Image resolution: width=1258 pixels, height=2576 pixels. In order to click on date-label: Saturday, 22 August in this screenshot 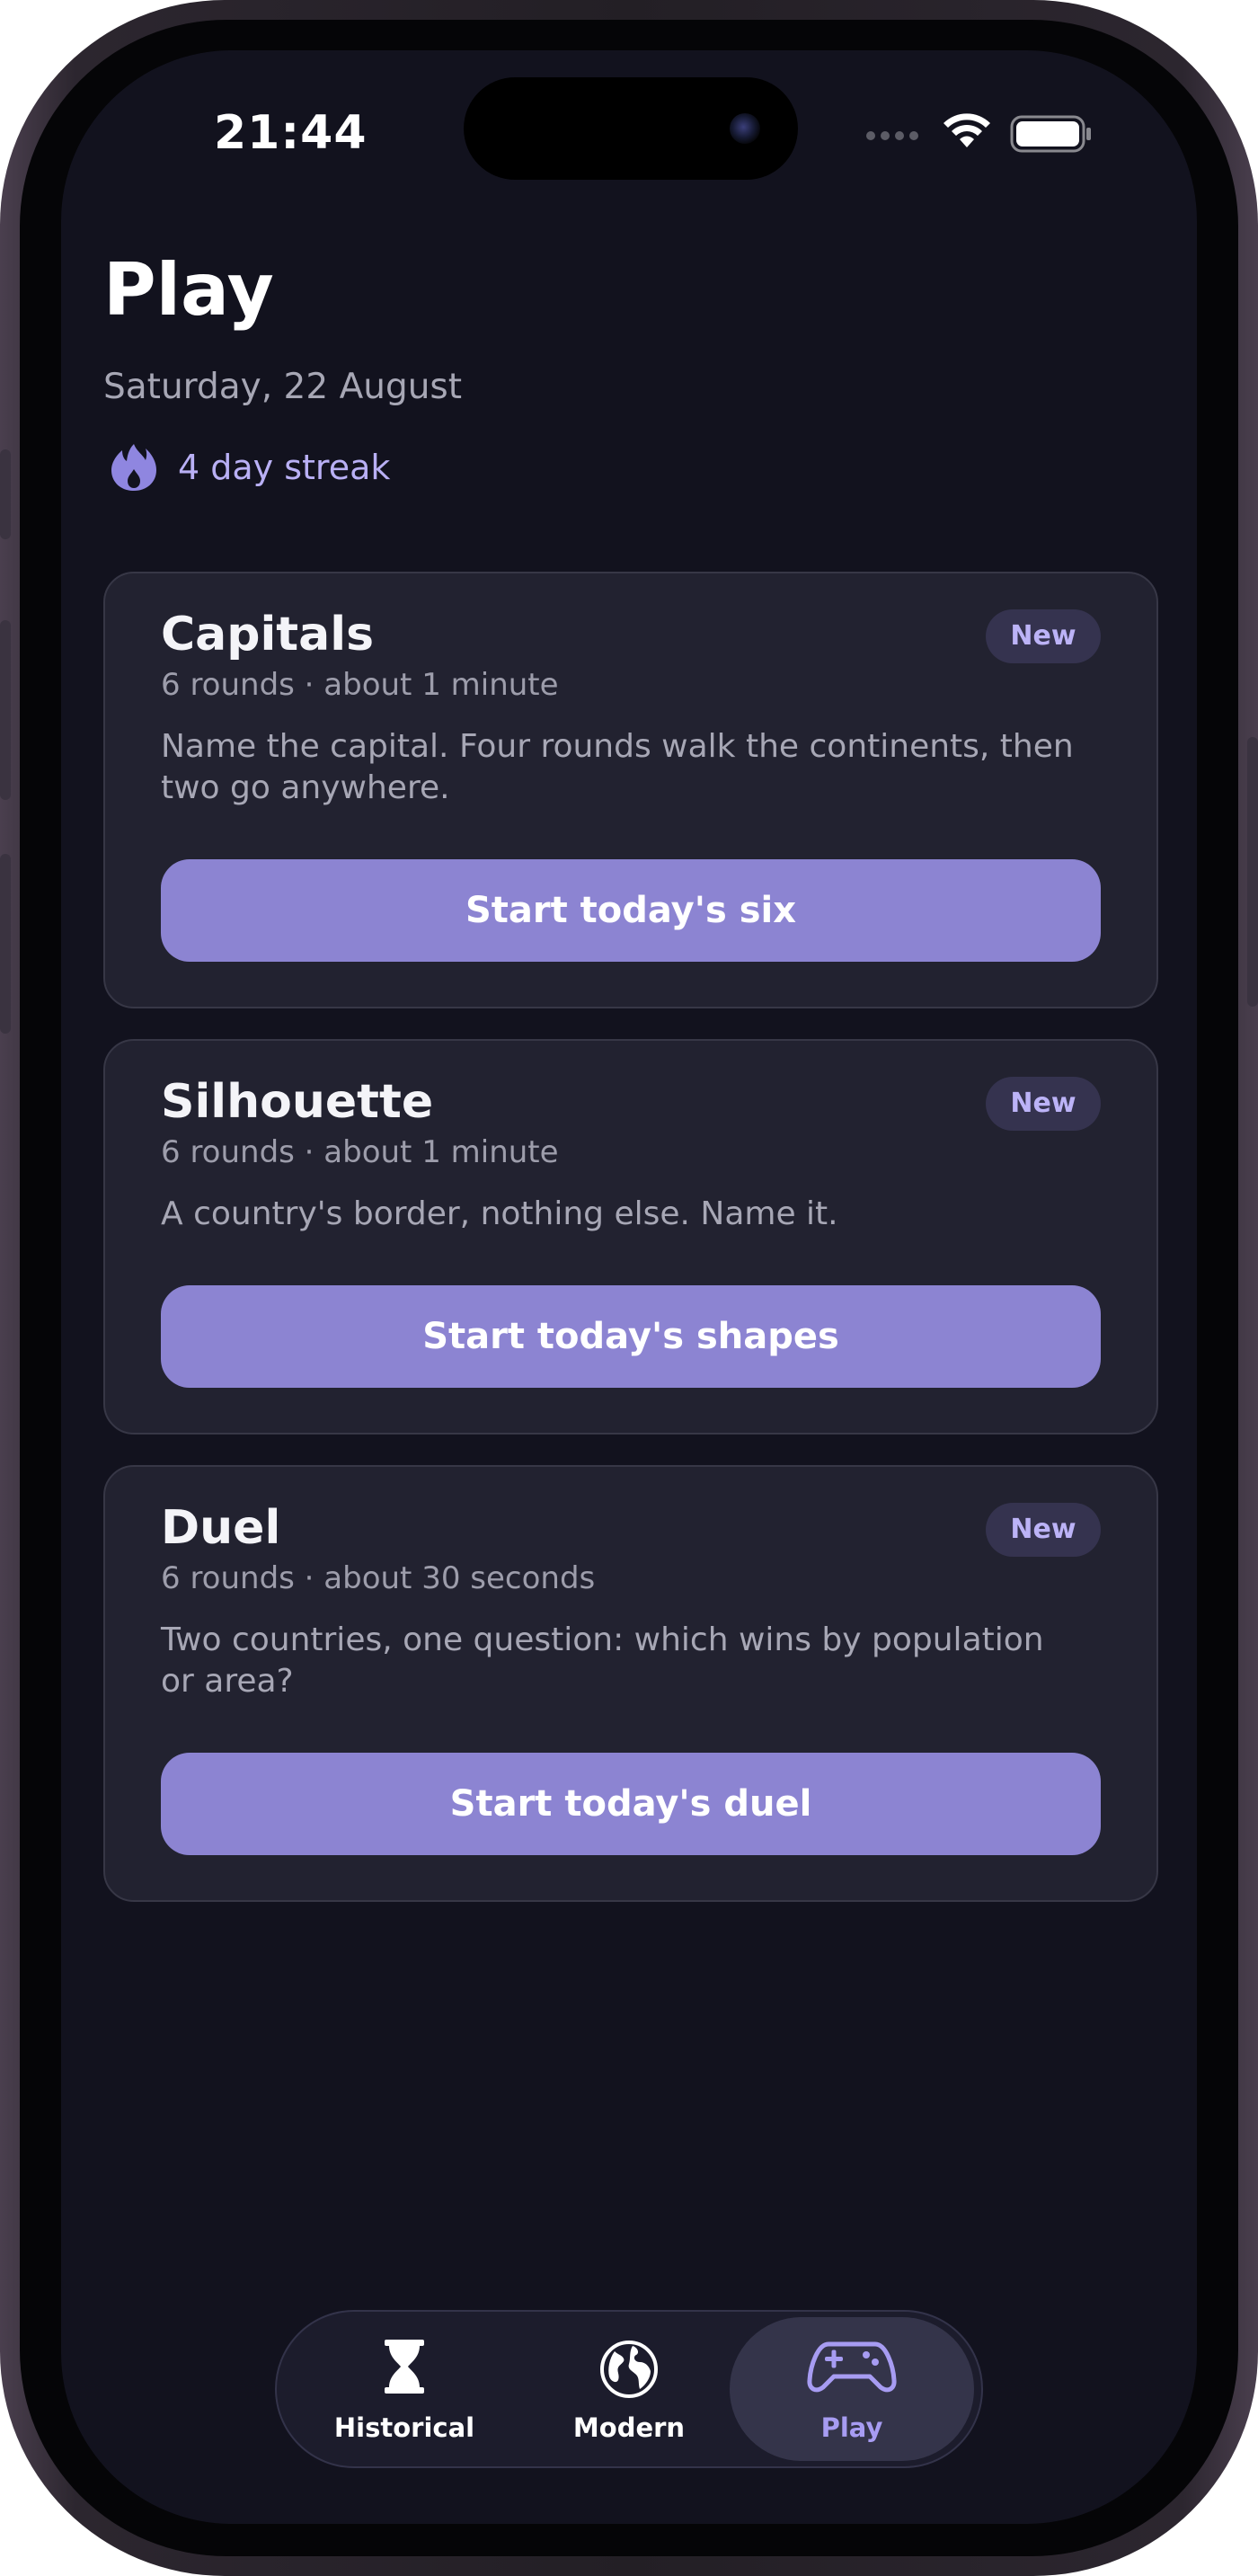, I will do `click(283, 387)`.